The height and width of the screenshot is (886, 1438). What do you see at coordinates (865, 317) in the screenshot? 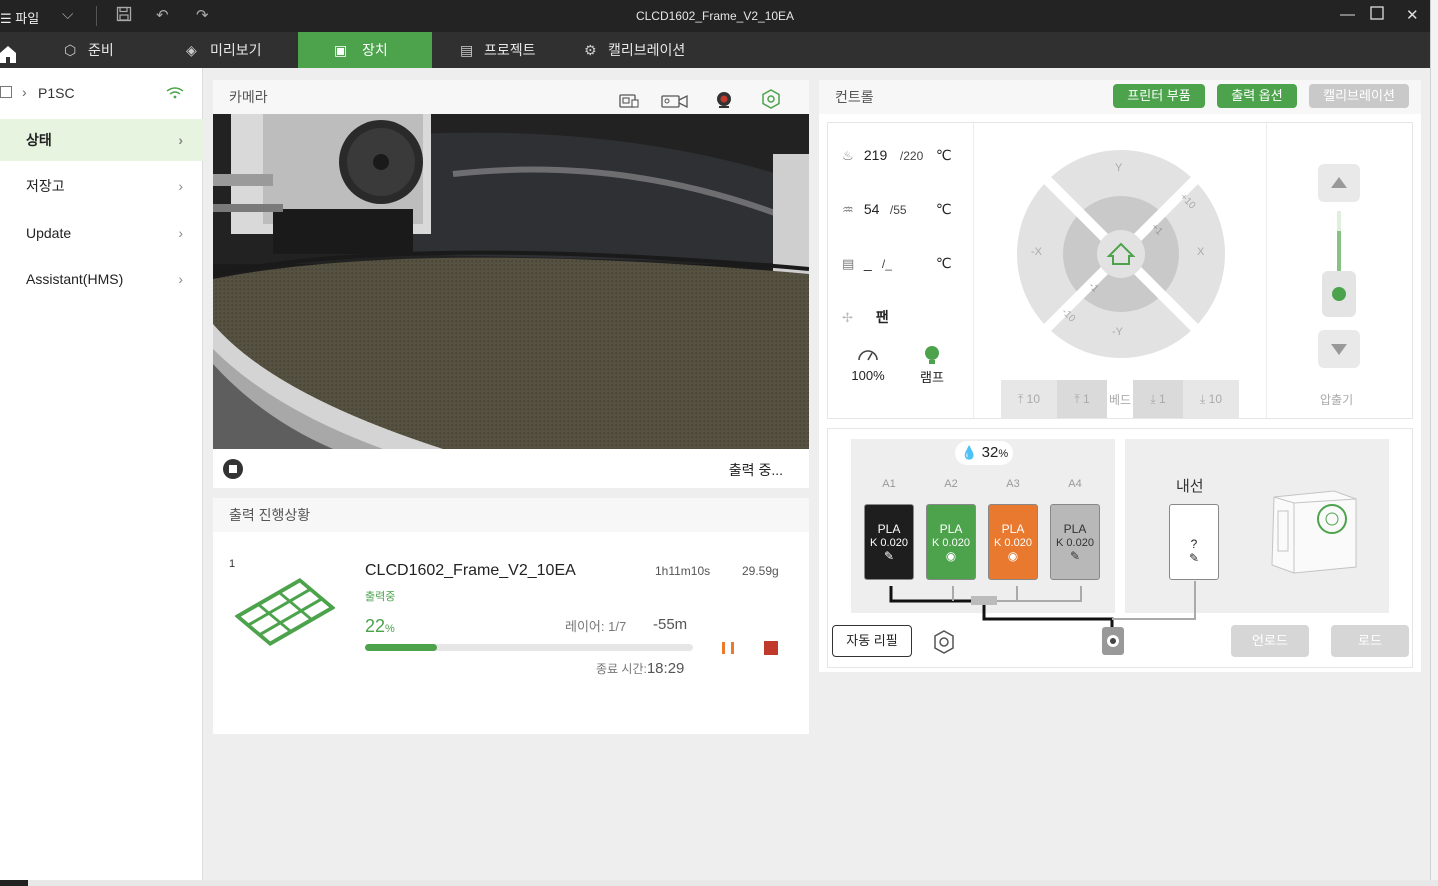
I see `fan-control: ✢ 팬` at bounding box center [865, 317].